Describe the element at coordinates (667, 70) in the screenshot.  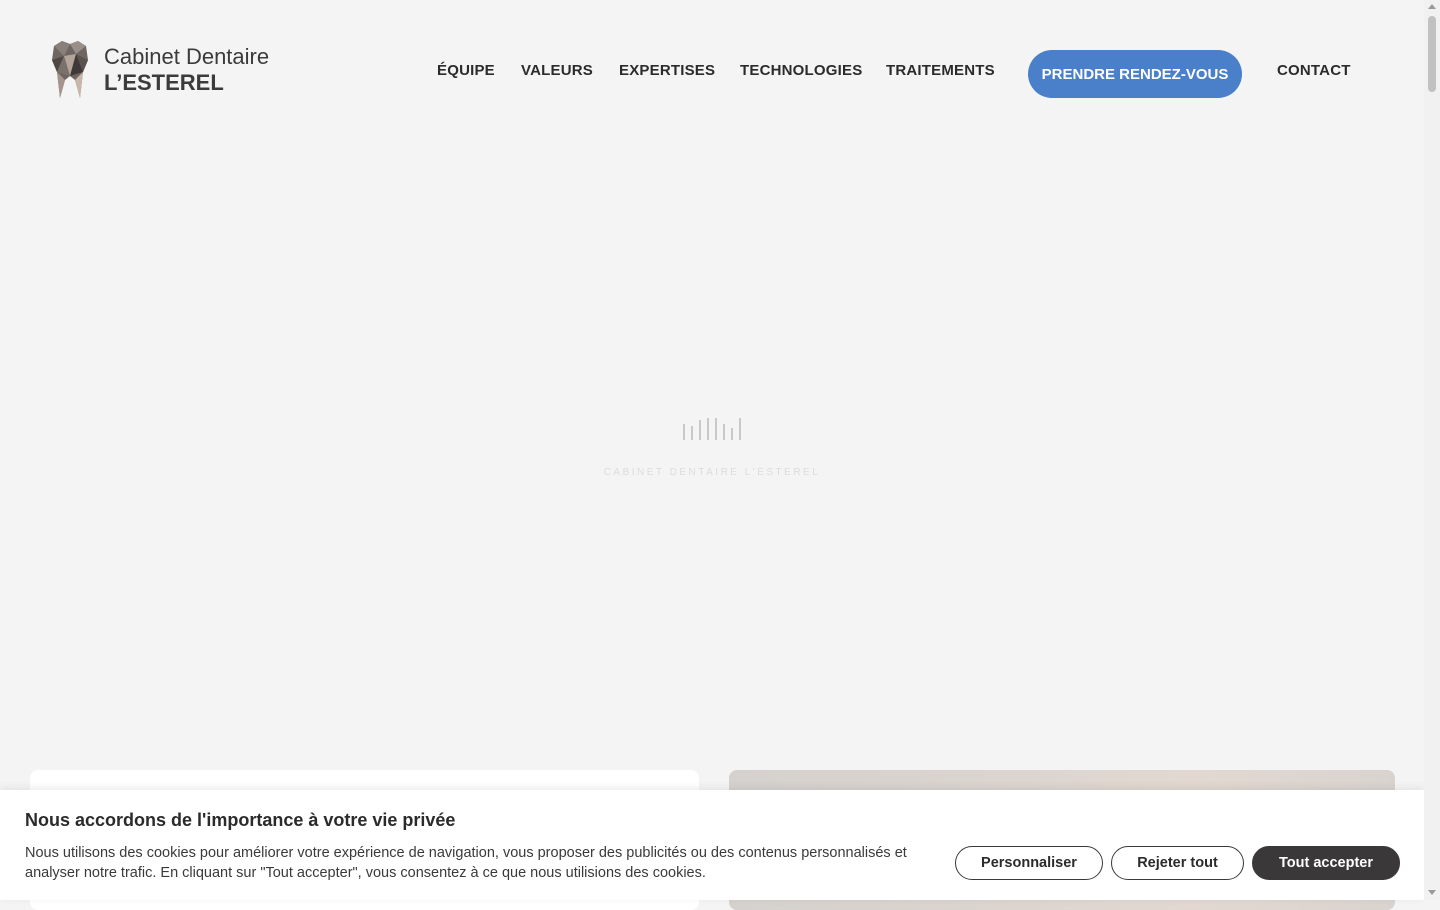
I see `nav-item-expertises: EXPERTISES` at that location.